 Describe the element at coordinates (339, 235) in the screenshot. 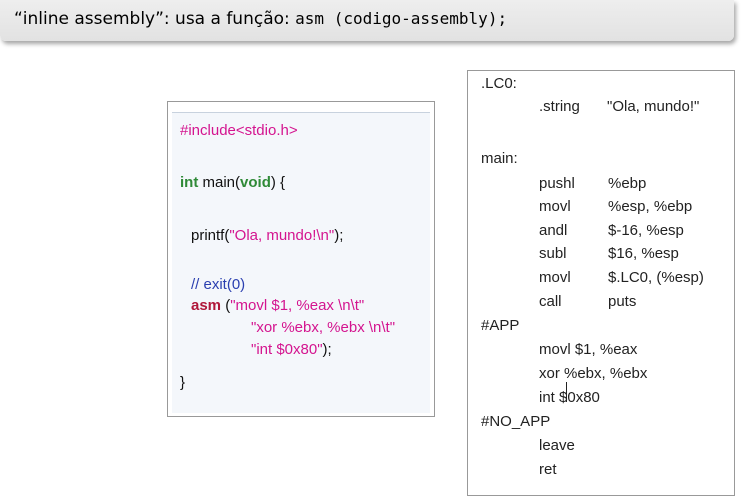

I see `printf-b: );` at that location.